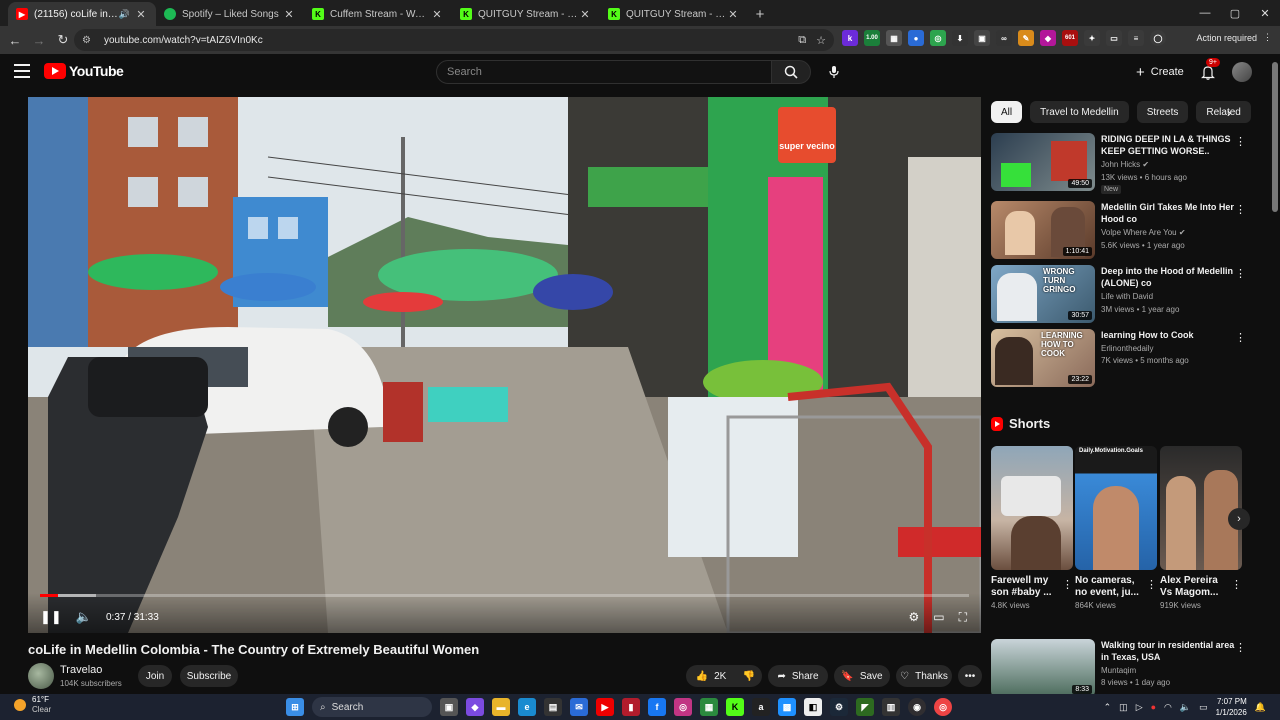 This screenshot has height=720, width=1280. I want to click on browser-tab-kick-2: K QUITGUY Stream - Watch Live ✕, so click(526, 14).